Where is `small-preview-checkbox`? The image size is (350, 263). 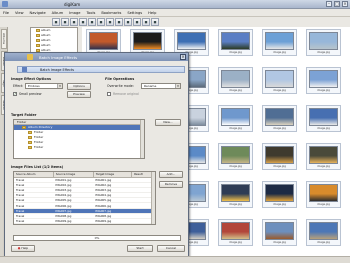 small-preview-checkbox is located at coordinates (15, 94).